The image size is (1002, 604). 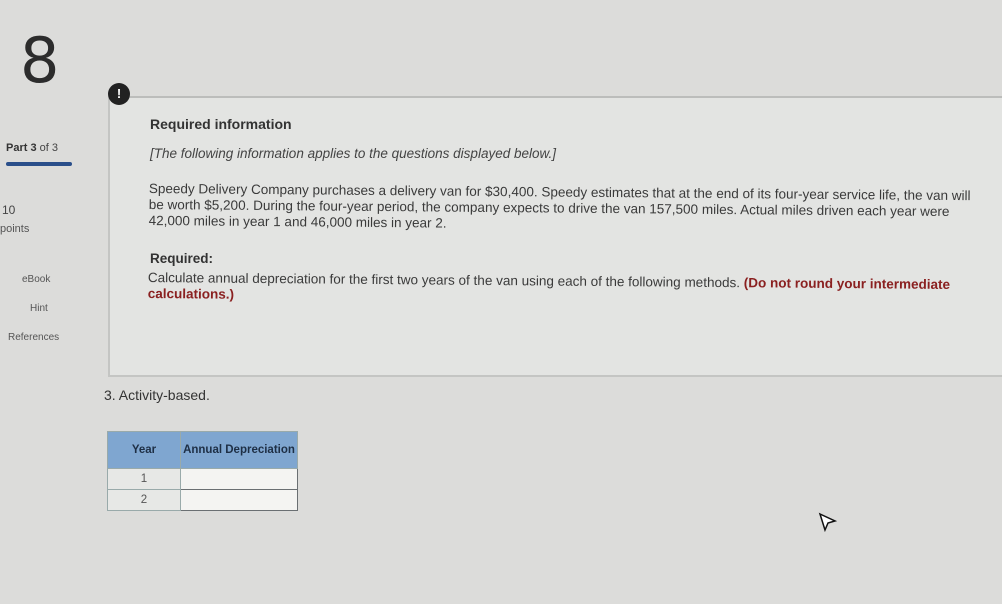 What do you see at coordinates (36, 279) in the screenshot?
I see `ebook-link: eBook` at bounding box center [36, 279].